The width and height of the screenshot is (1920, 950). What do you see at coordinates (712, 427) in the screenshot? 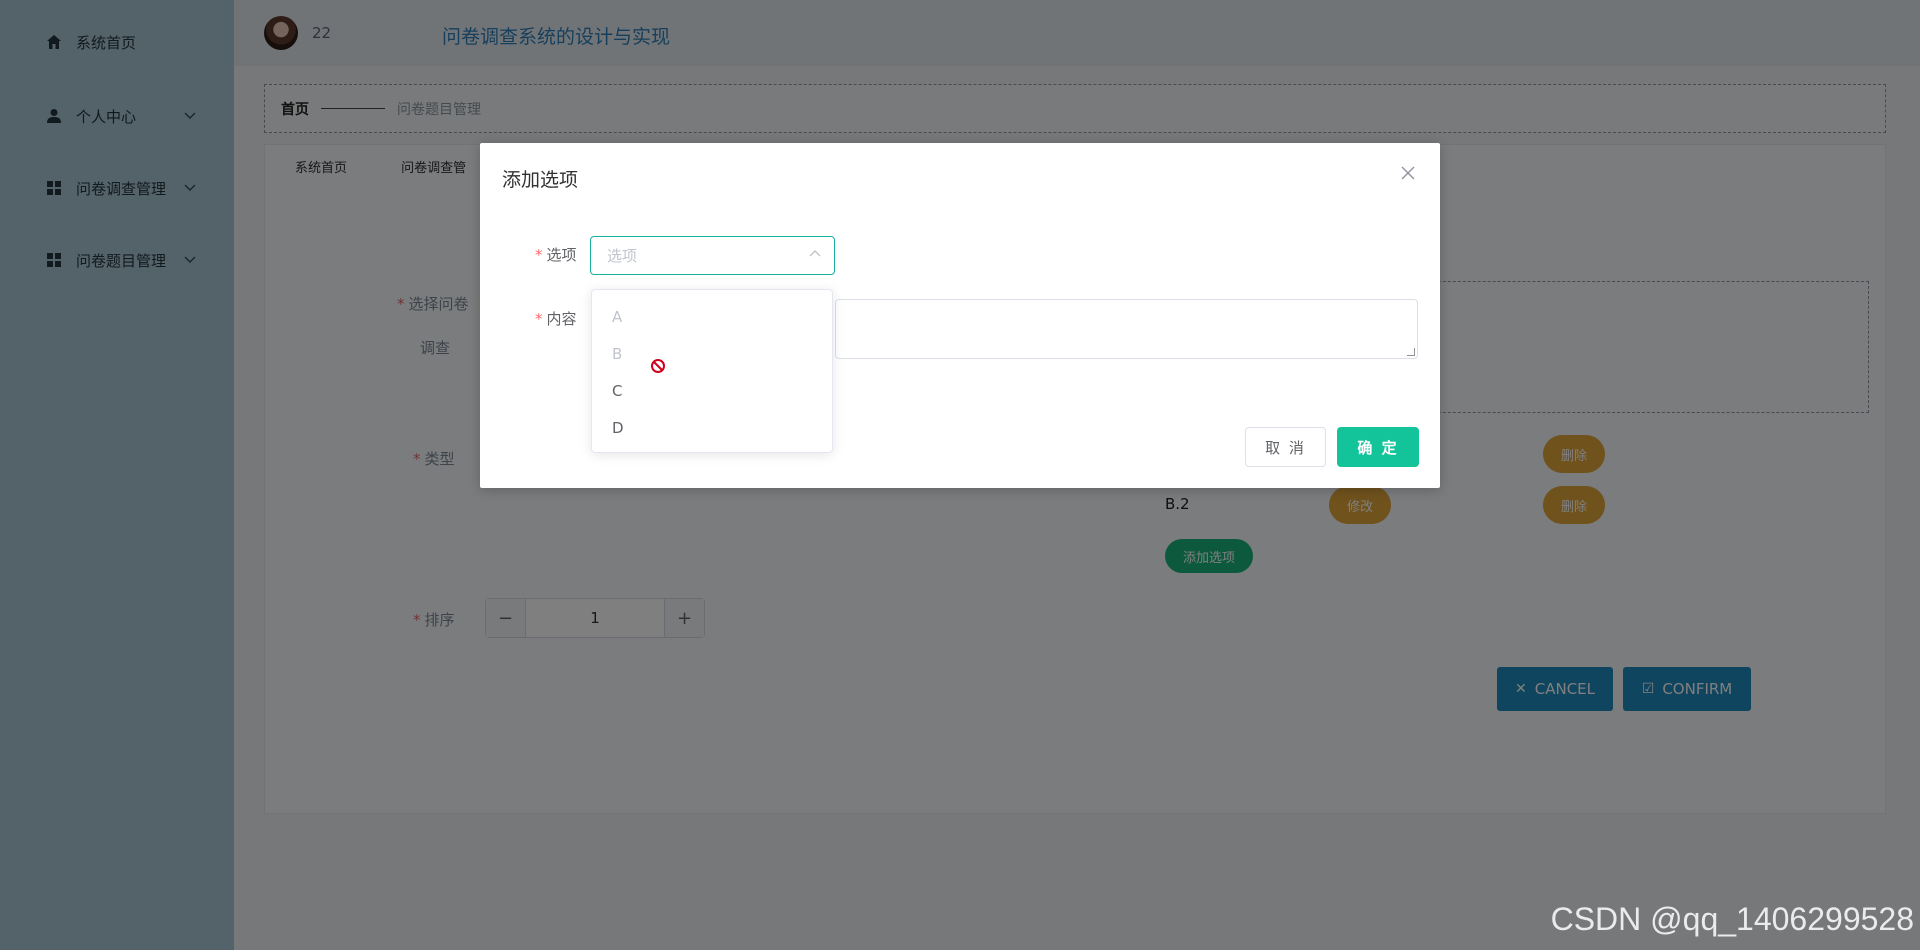
I see `dropdown-option-d: D` at bounding box center [712, 427].